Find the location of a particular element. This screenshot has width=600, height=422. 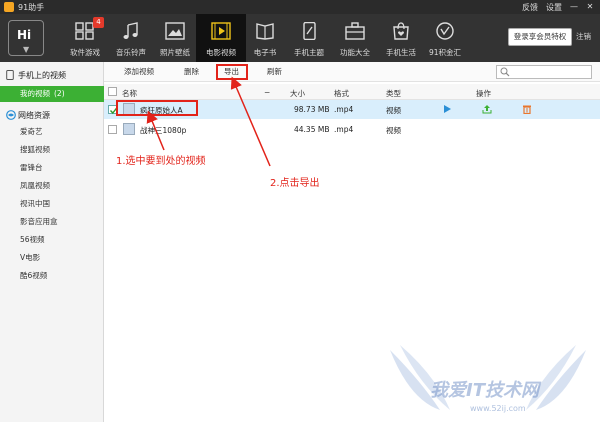

sidebar-item-ku6: 酷6视频 is located at coordinates (52, 276).